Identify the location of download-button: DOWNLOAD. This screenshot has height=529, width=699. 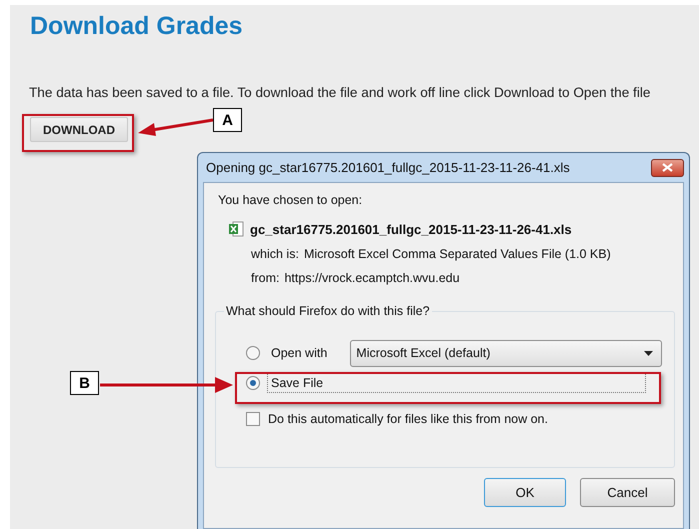
(79, 129).